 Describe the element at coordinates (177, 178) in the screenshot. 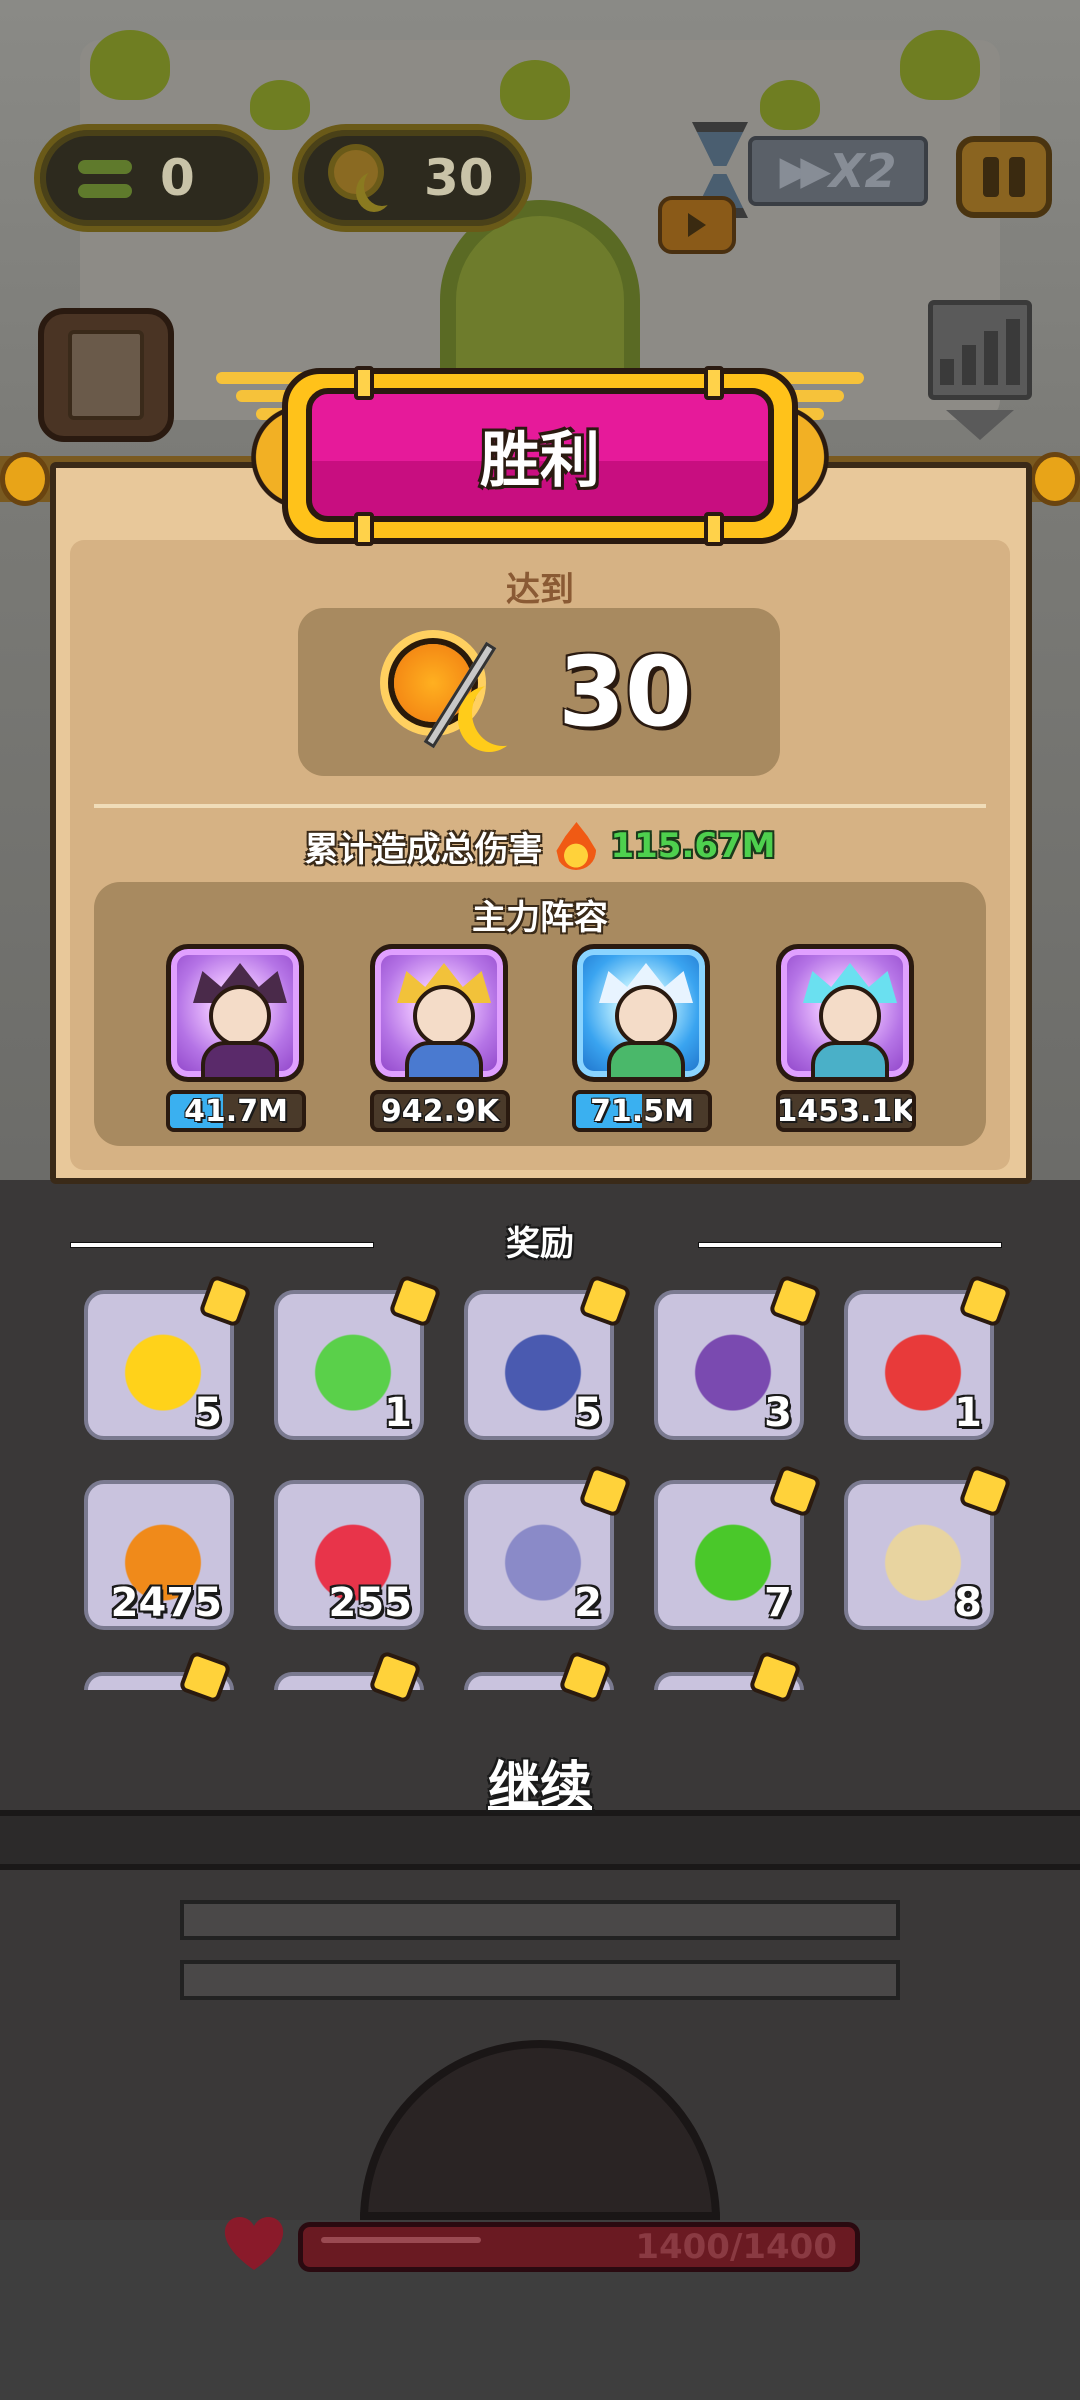

I see `swap-count: 0` at that location.